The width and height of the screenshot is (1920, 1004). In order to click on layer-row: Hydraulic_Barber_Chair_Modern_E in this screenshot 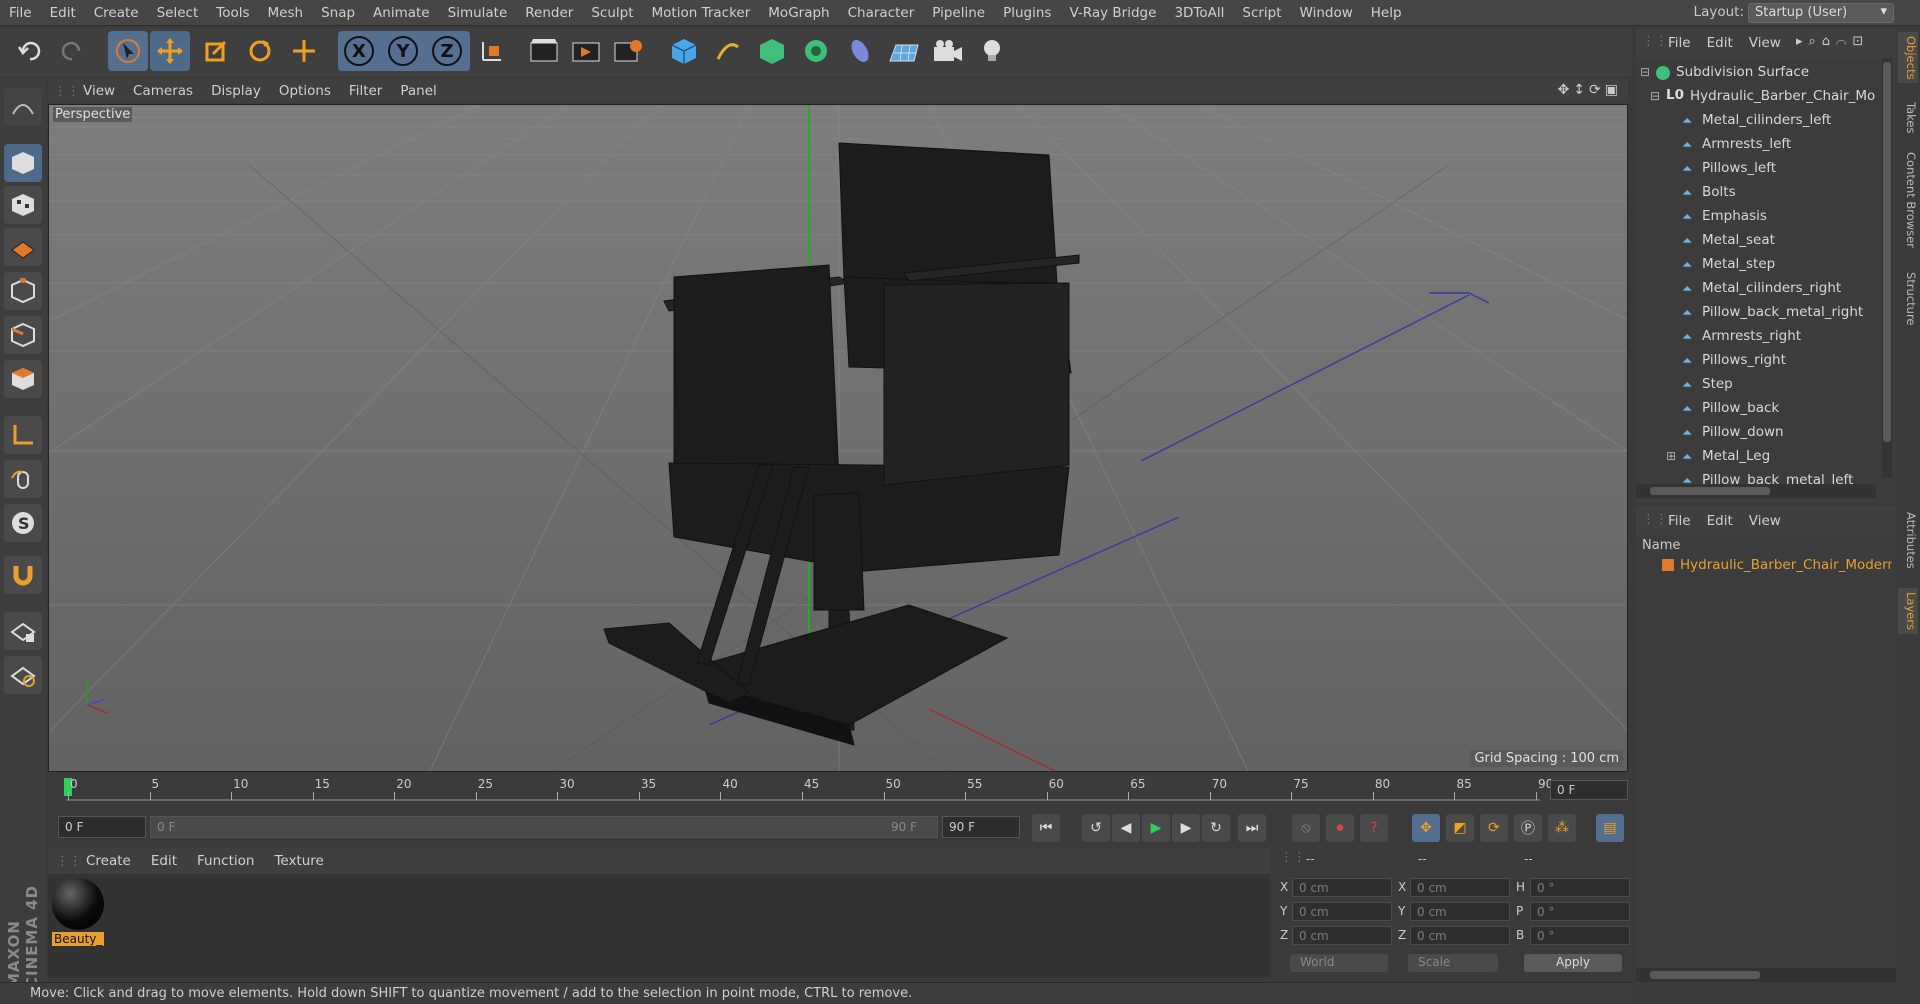, I will do `click(1764, 566)`.